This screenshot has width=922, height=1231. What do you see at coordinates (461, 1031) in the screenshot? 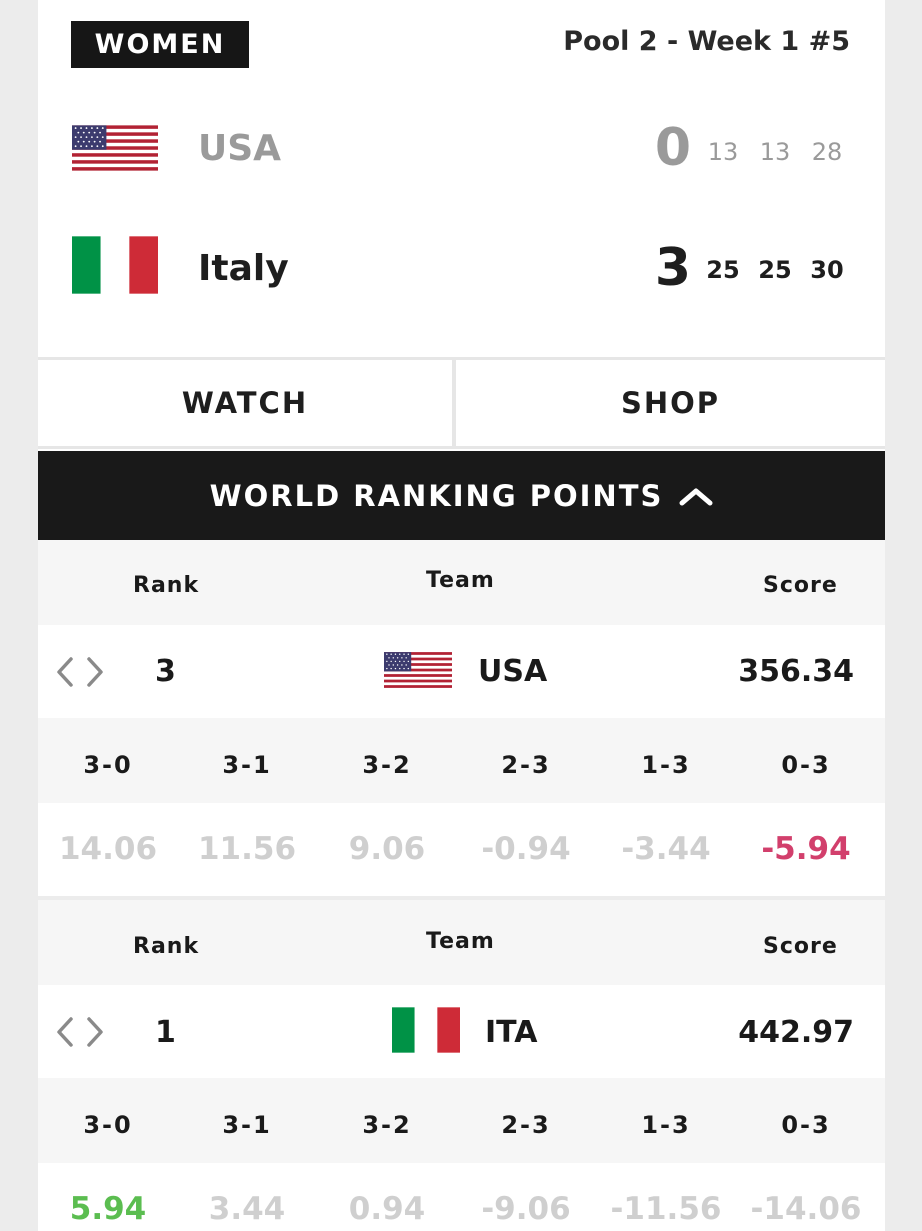
I see `ranking-row-ita: 1 ITA 442.97` at bounding box center [461, 1031].